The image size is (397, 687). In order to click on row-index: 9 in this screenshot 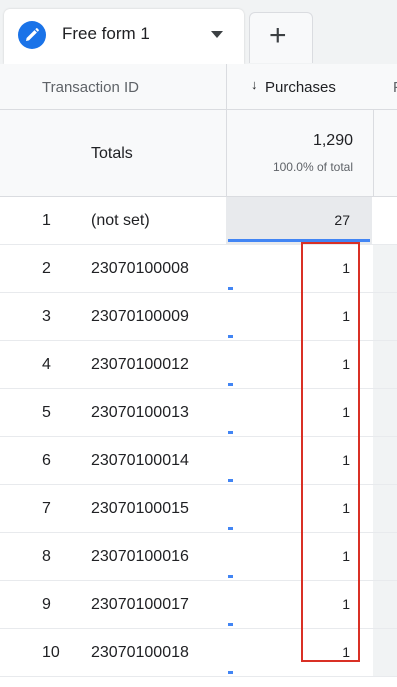, I will do `click(46, 604)`.